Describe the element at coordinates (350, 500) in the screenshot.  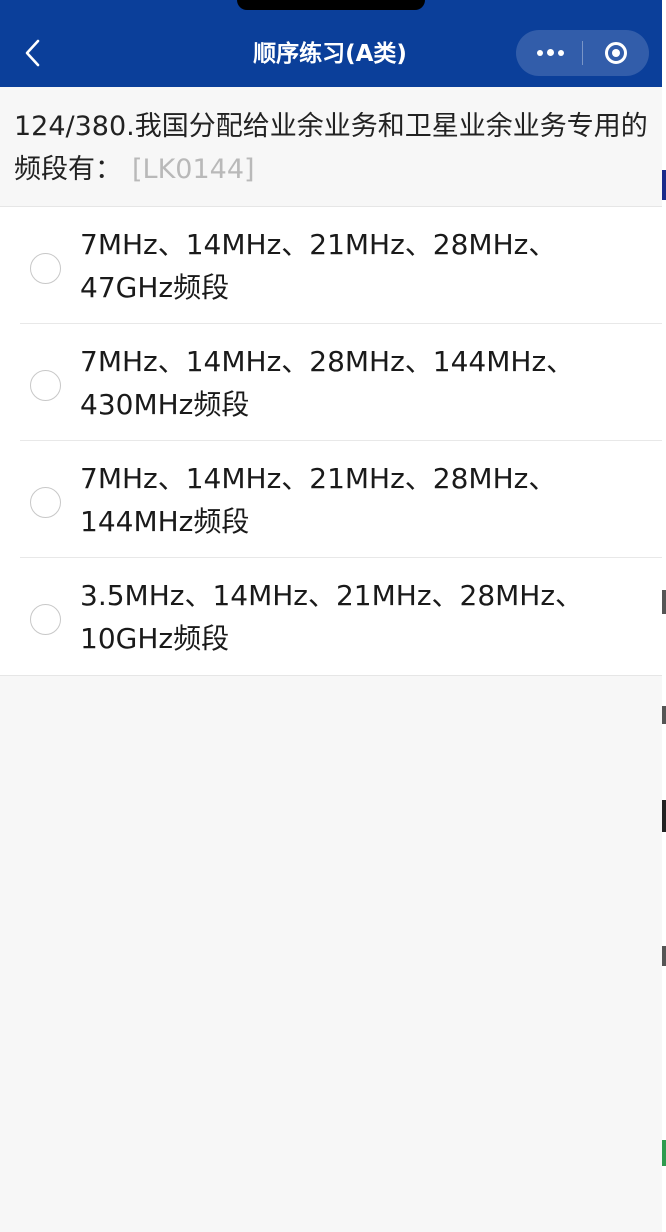
I see `option-3-label: 7MHz、14MHz、21MHz、28MHz、 144MHz频段` at that location.